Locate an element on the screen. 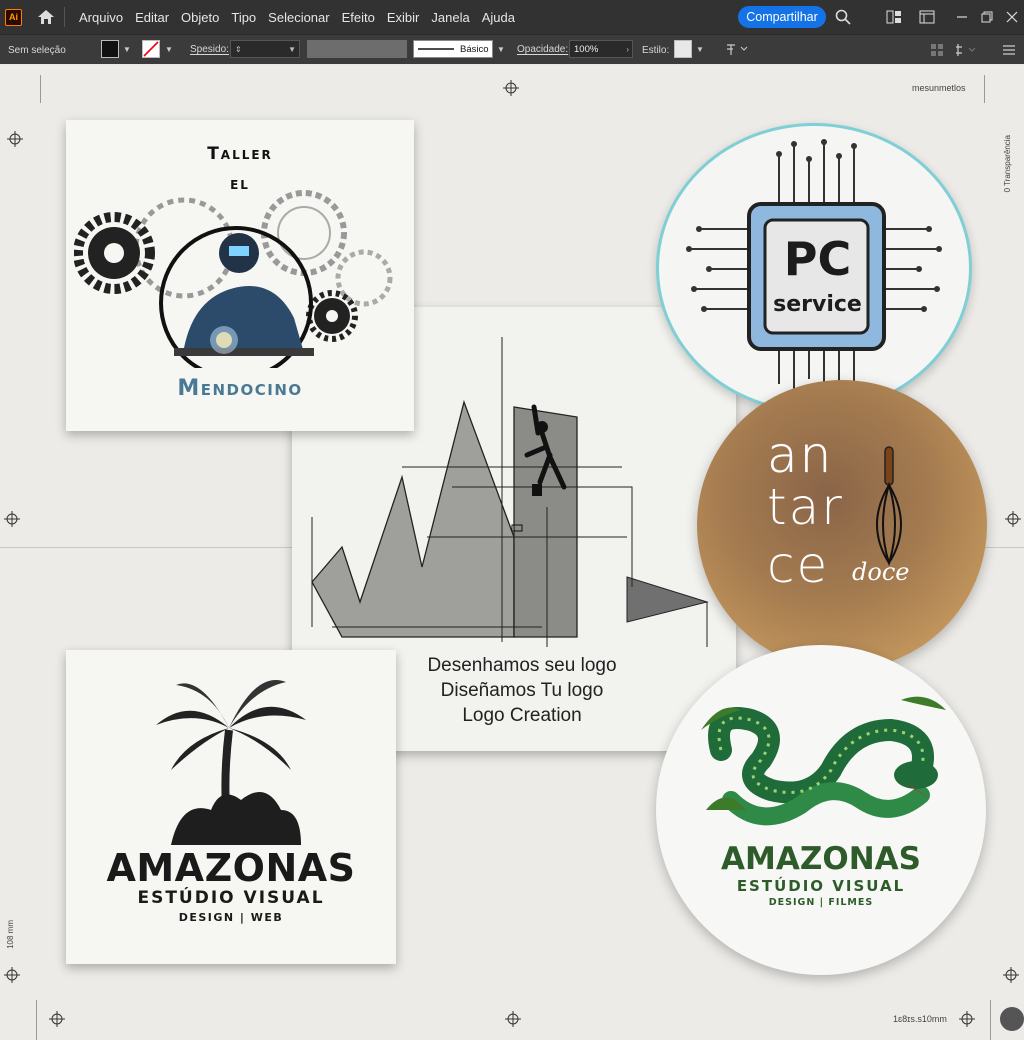  stroke-dropdown-chevron-down-icon: ▼ is located at coordinates (169, 49).